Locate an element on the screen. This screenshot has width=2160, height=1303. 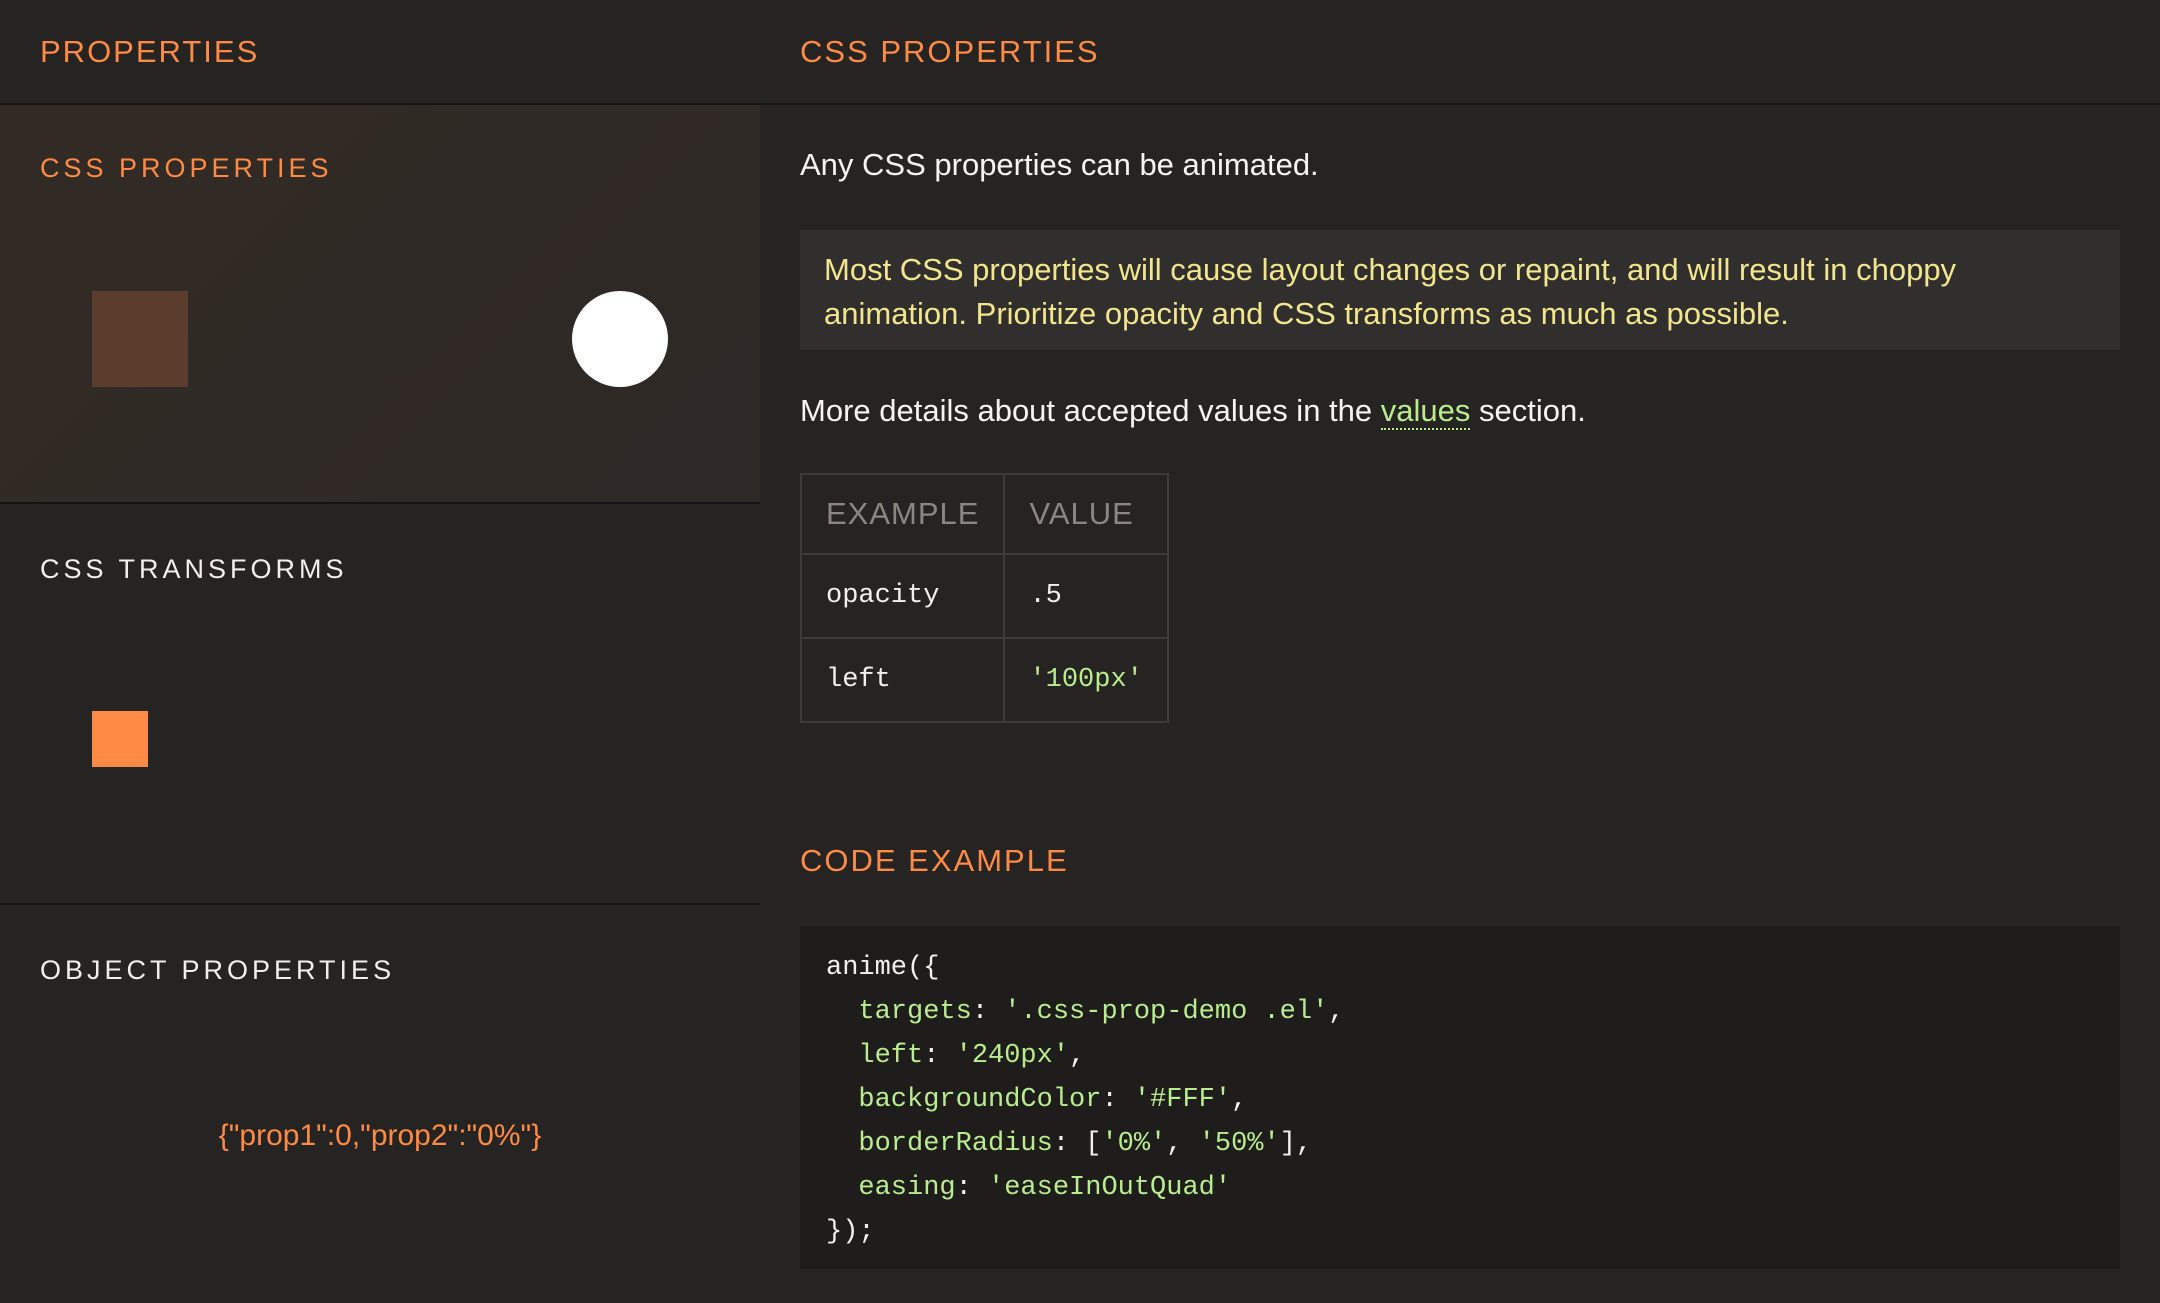
code-string: '.css-prop-demo .el' is located at coordinates (1166, 1012).